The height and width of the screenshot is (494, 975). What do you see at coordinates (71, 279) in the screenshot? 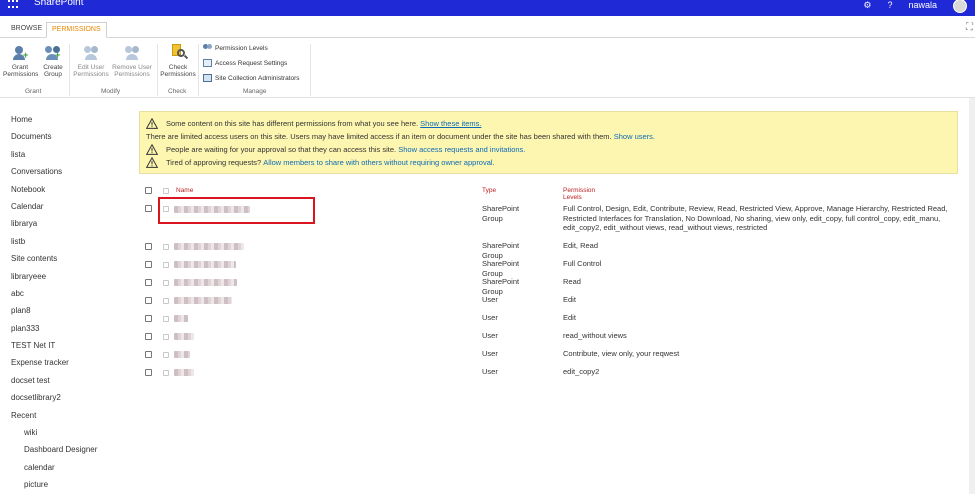
I see `nav-item-libraryeee: libraryeee` at bounding box center [71, 279].